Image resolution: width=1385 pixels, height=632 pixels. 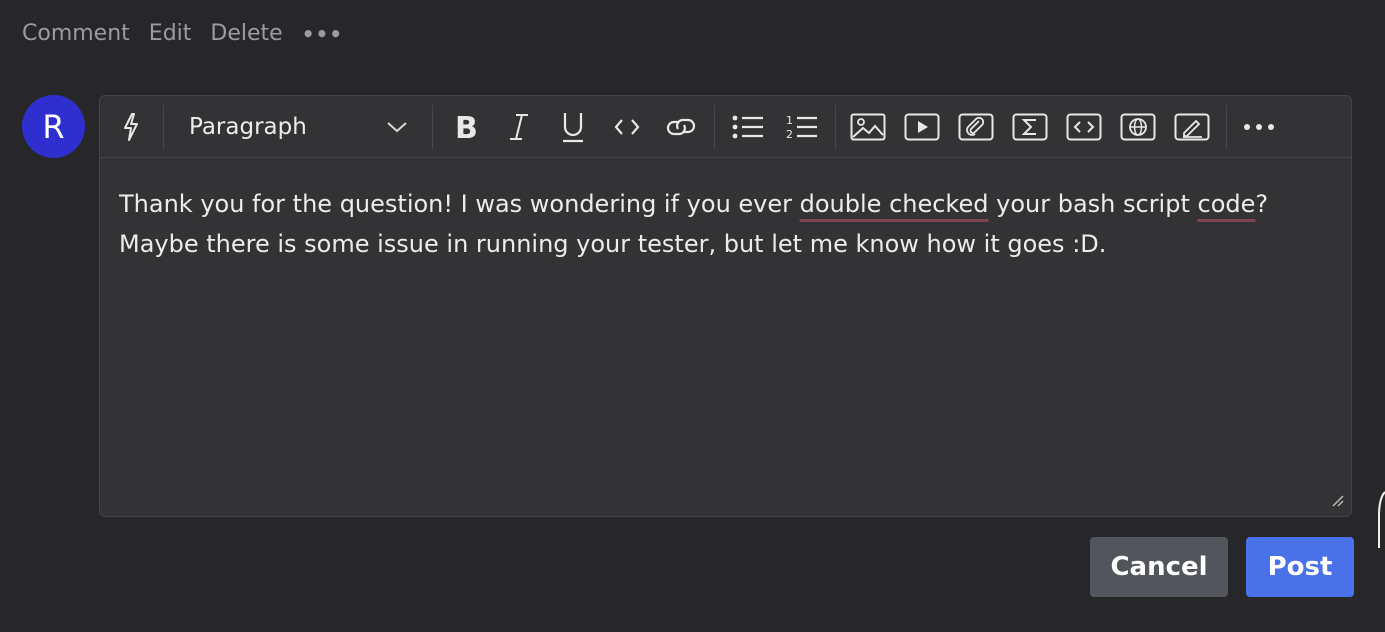 I want to click on comment-actions: Comment Edit Delete •••, so click(x=182, y=34).